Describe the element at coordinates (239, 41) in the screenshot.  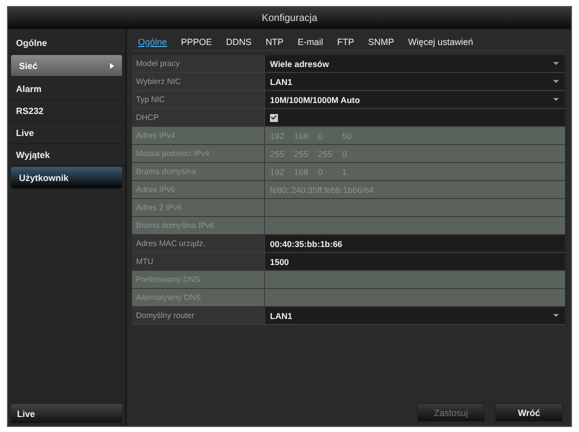
I see `tab: DDNS` at that location.